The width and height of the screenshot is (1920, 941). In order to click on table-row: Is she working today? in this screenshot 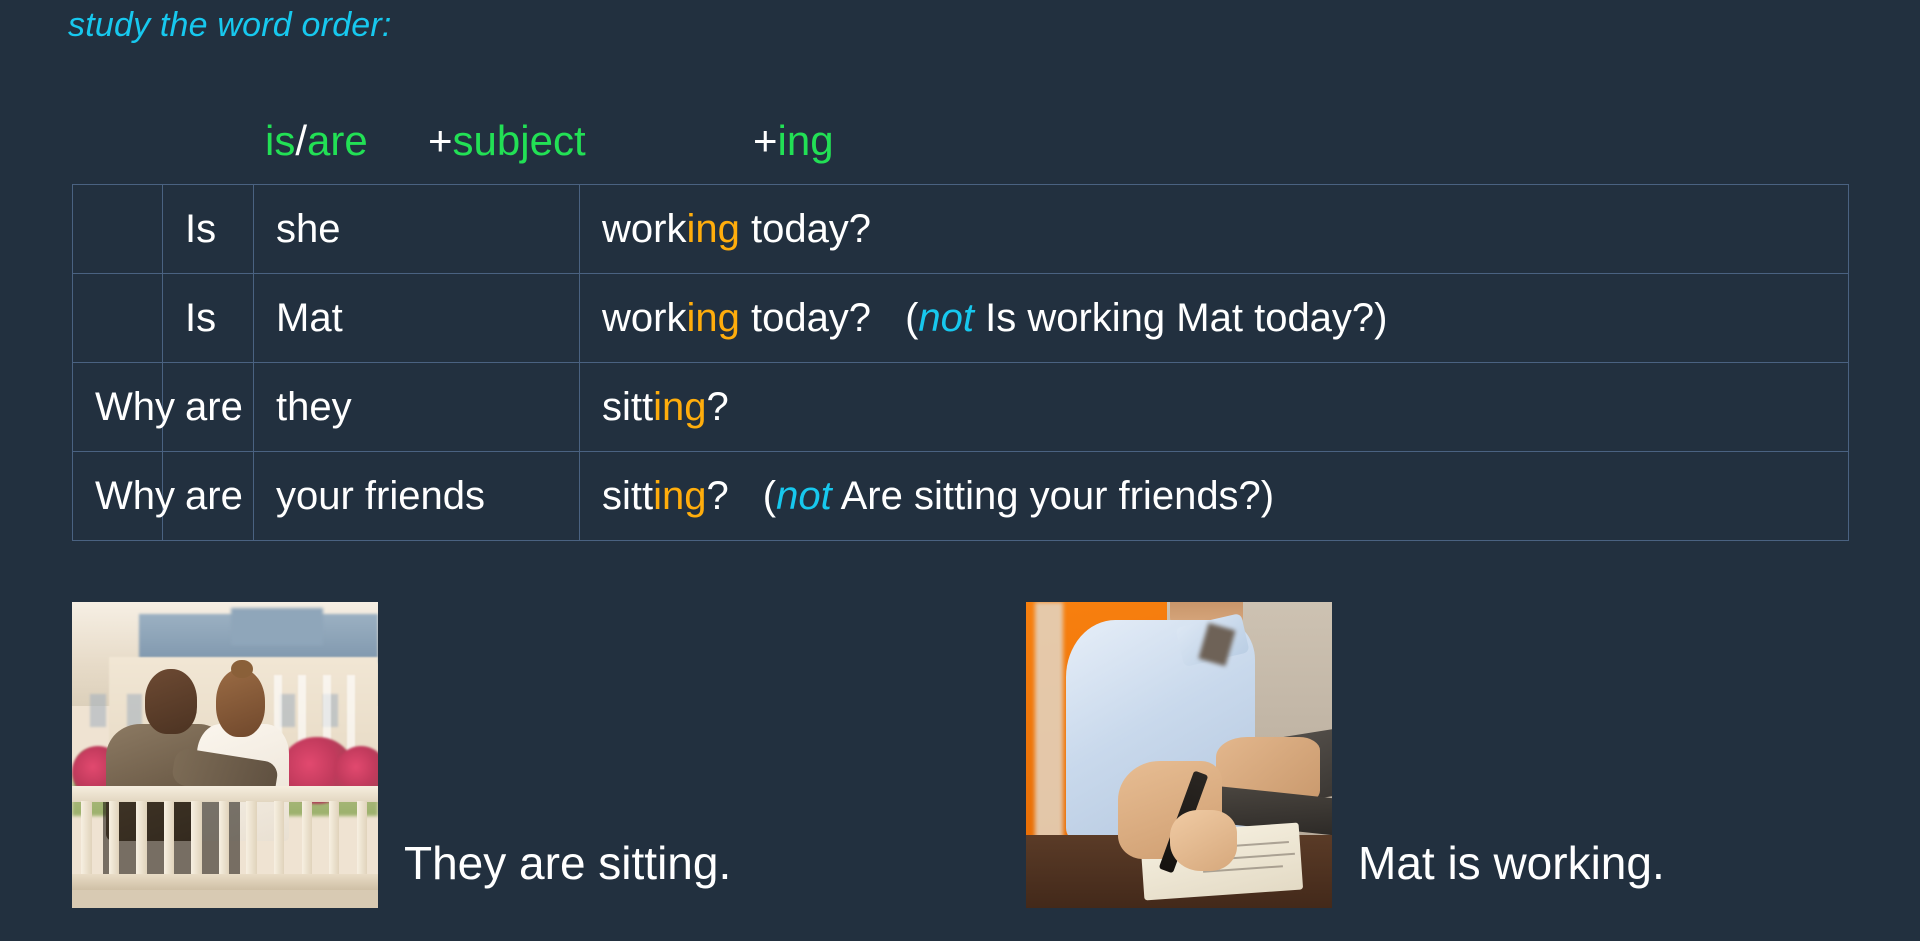, I will do `click(960, 229)`.